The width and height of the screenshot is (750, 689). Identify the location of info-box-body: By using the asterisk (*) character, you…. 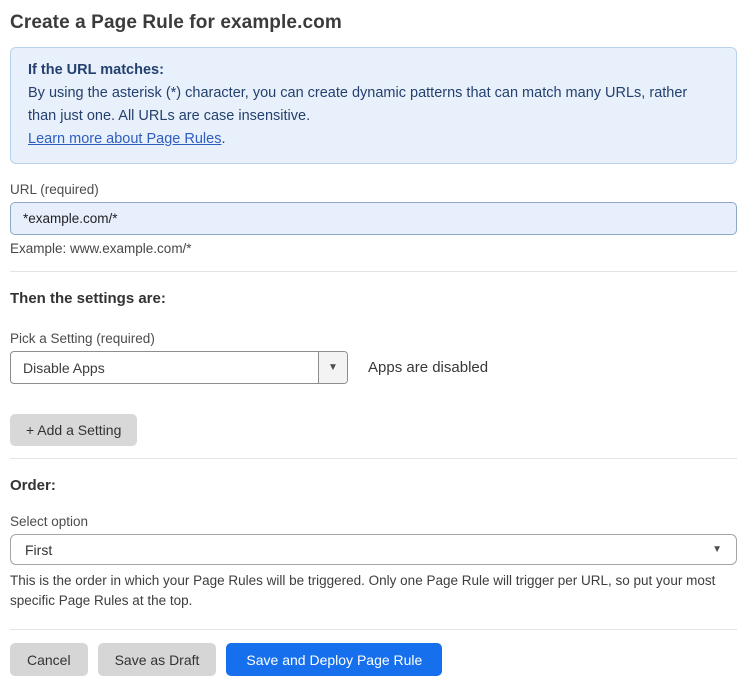
(358, 104).